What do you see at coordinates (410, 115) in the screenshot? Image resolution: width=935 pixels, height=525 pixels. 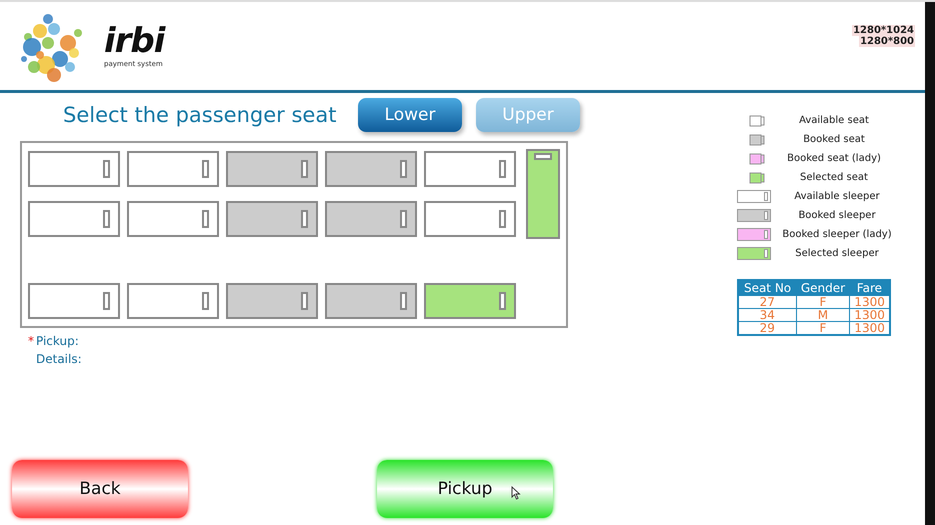 I see `deck-tab: Lower` at bounding box center [410, 115].